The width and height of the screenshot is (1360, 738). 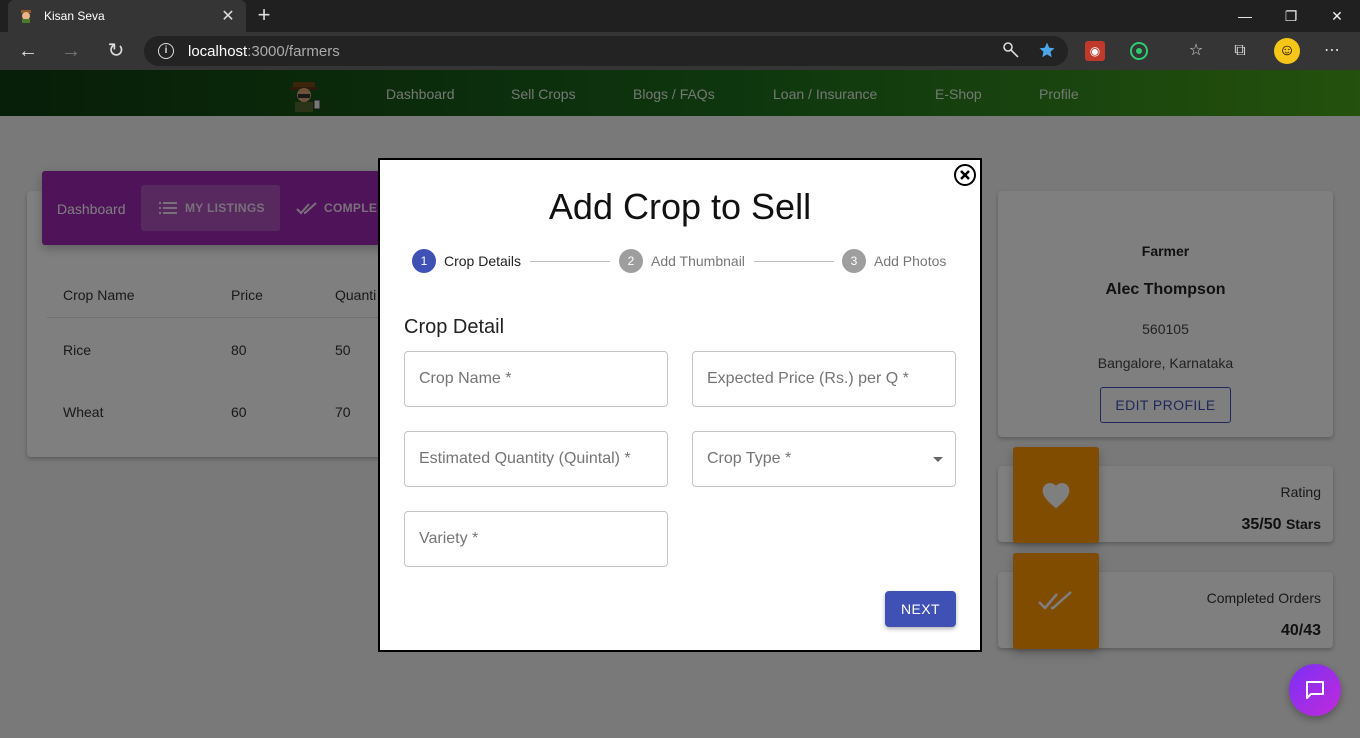 I want to click on url-host: localhost, so click(x=218, y=51).